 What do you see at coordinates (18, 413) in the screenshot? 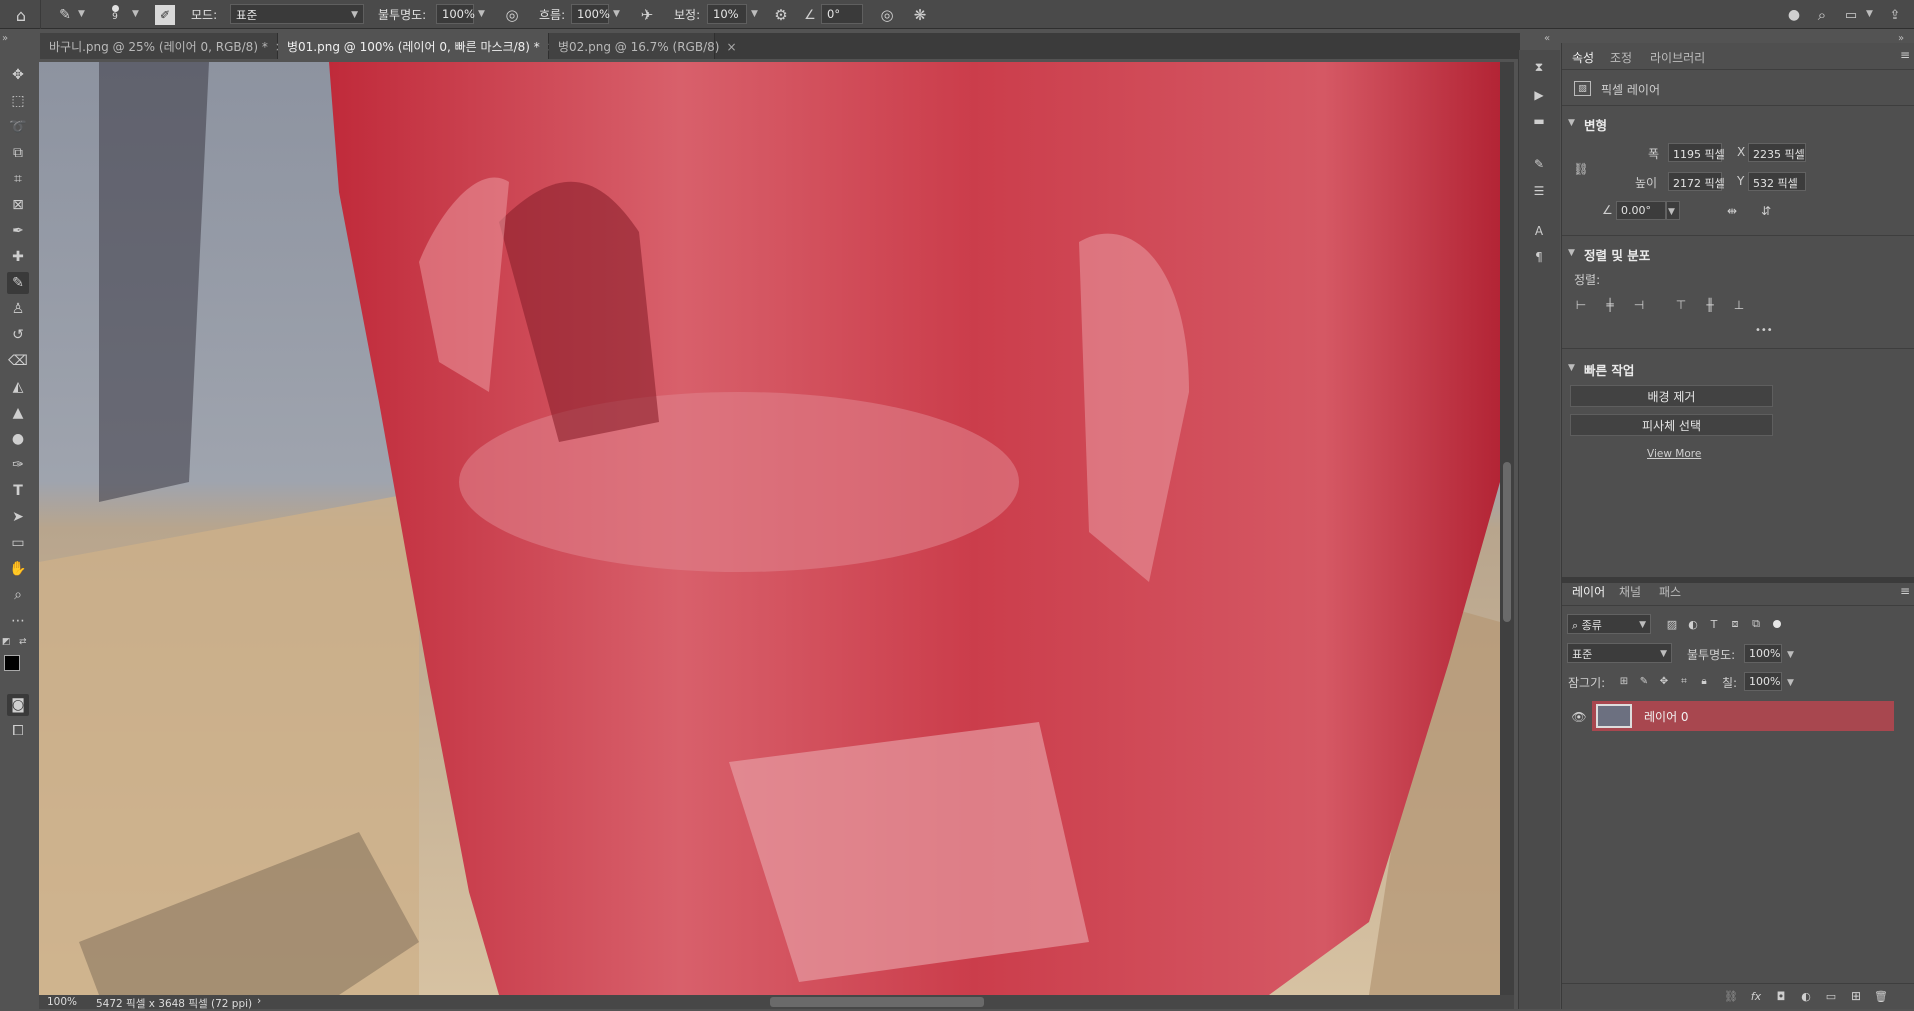
I see `blur-tool-icon: ▲` at bounding box center [18, 413].